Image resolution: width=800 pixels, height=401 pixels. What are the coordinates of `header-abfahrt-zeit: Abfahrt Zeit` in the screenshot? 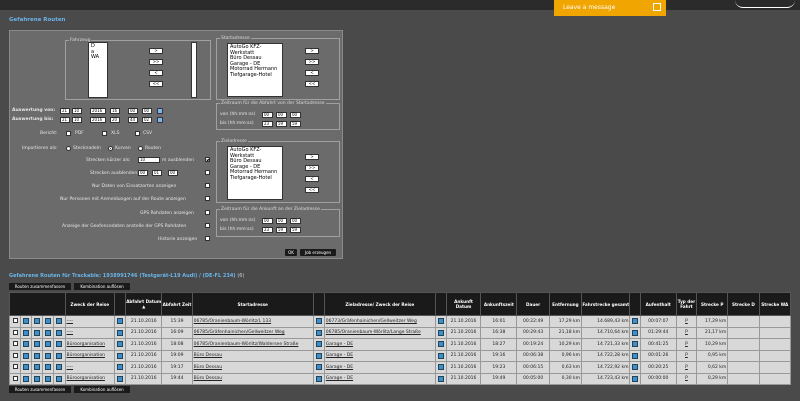 It's located at (177, 304).